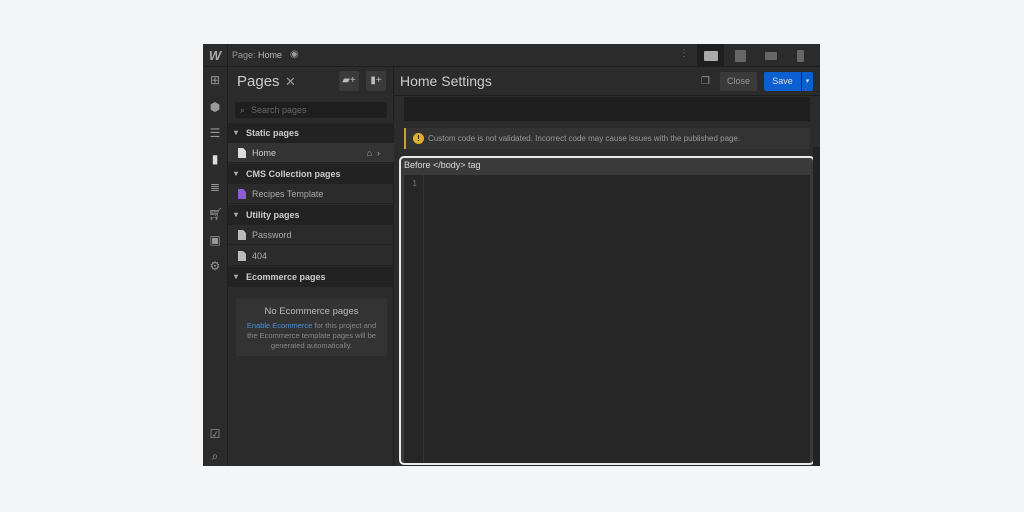 This screenshot has height=512, width=1024. What do you see at coordinates (215, 159) in the screenshot?
I see `pages-icon: ▮` at bounding box center [215, 159].